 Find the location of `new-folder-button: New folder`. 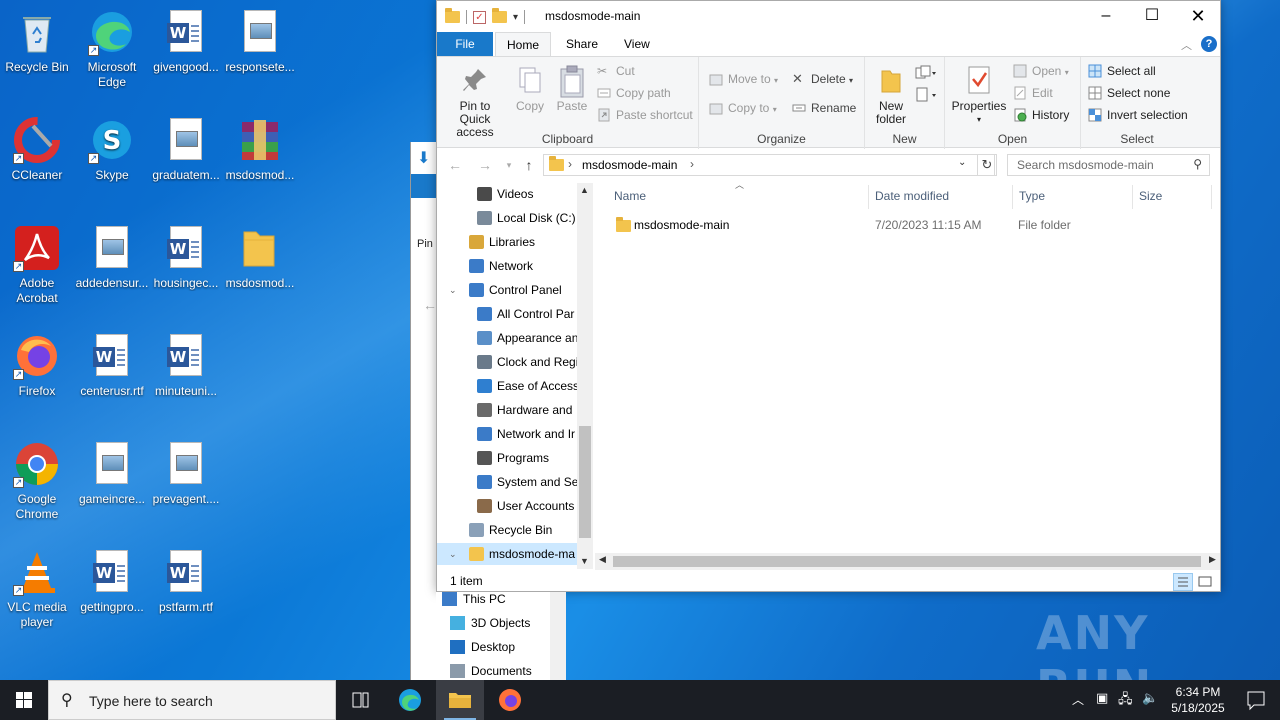

new-folder-button: New folder is located at coordinates (891, 95).